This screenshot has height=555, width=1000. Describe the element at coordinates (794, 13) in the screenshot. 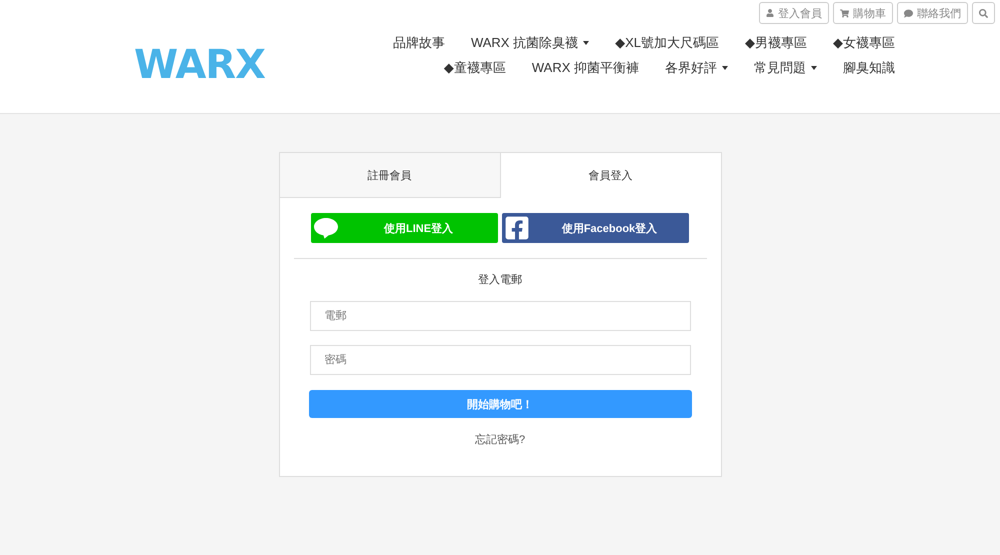

I see `top-link: 登入會員` at that location.